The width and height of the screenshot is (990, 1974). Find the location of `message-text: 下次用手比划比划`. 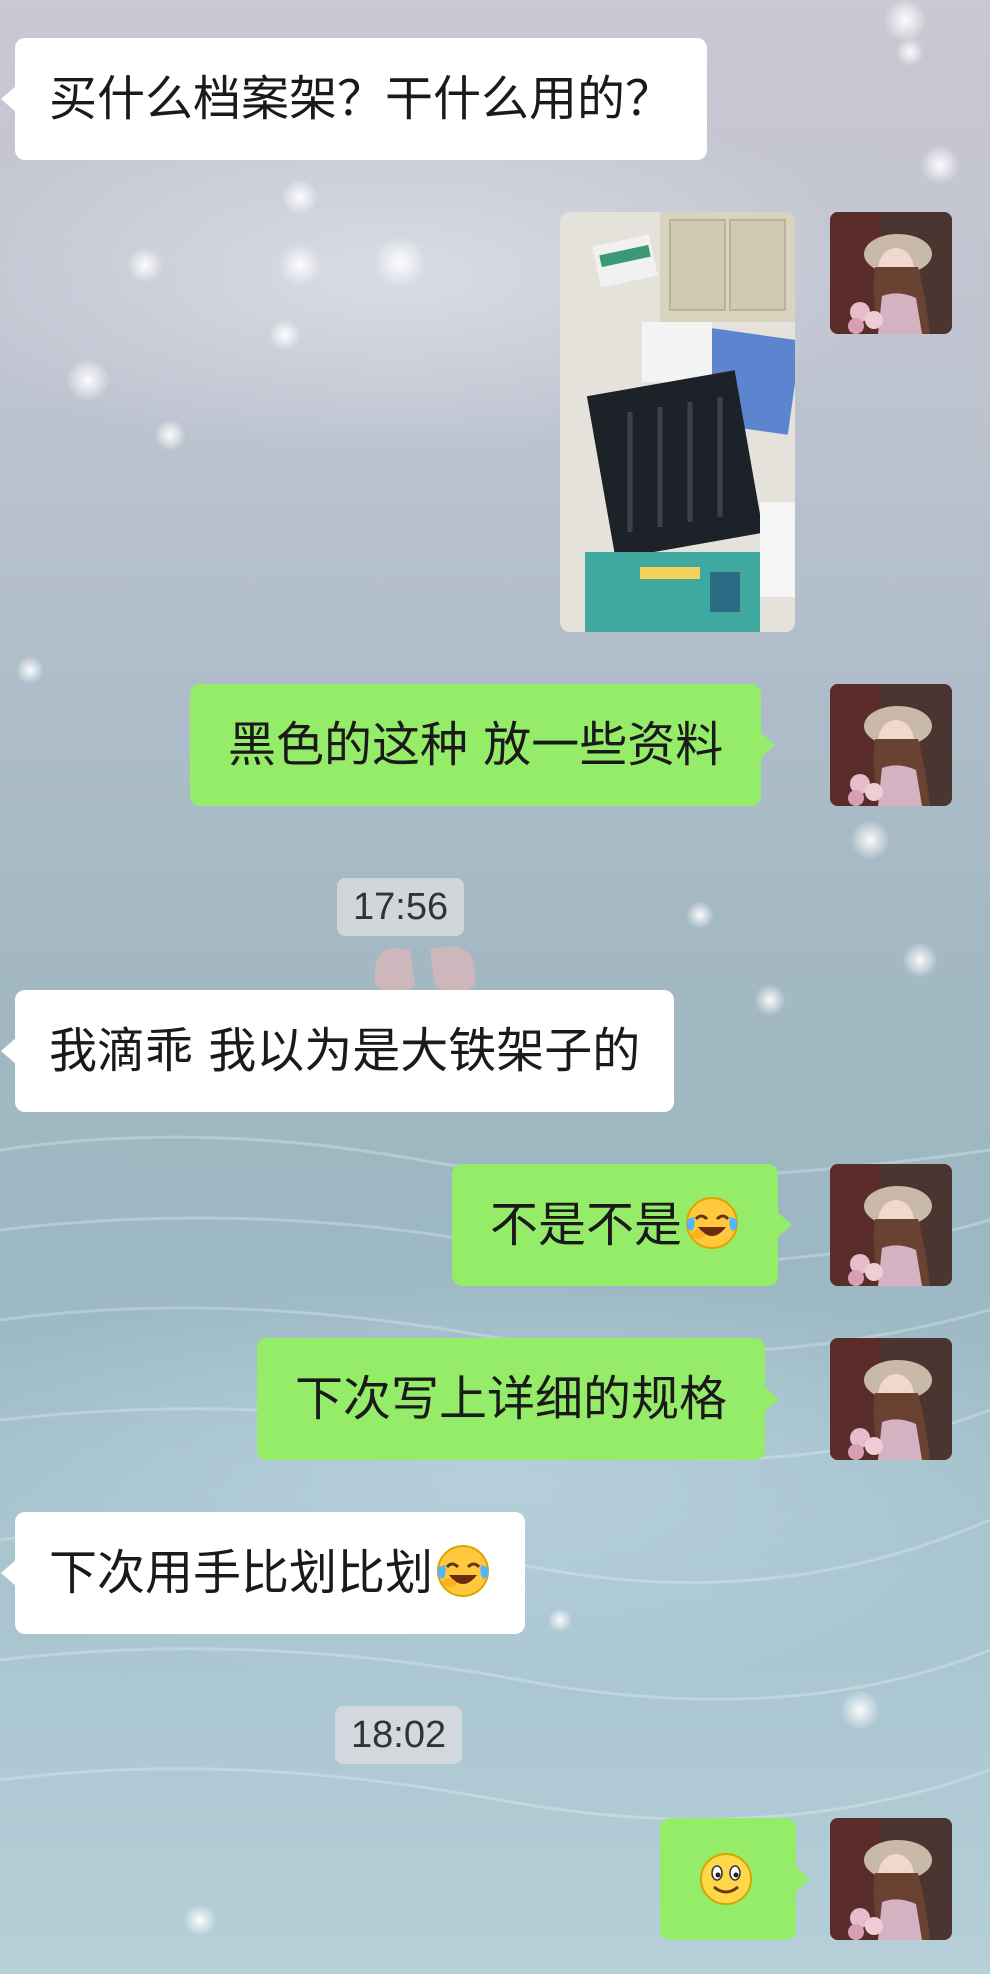

message-text: 下次用手比划比划 is located at coordinates (241, 1573).